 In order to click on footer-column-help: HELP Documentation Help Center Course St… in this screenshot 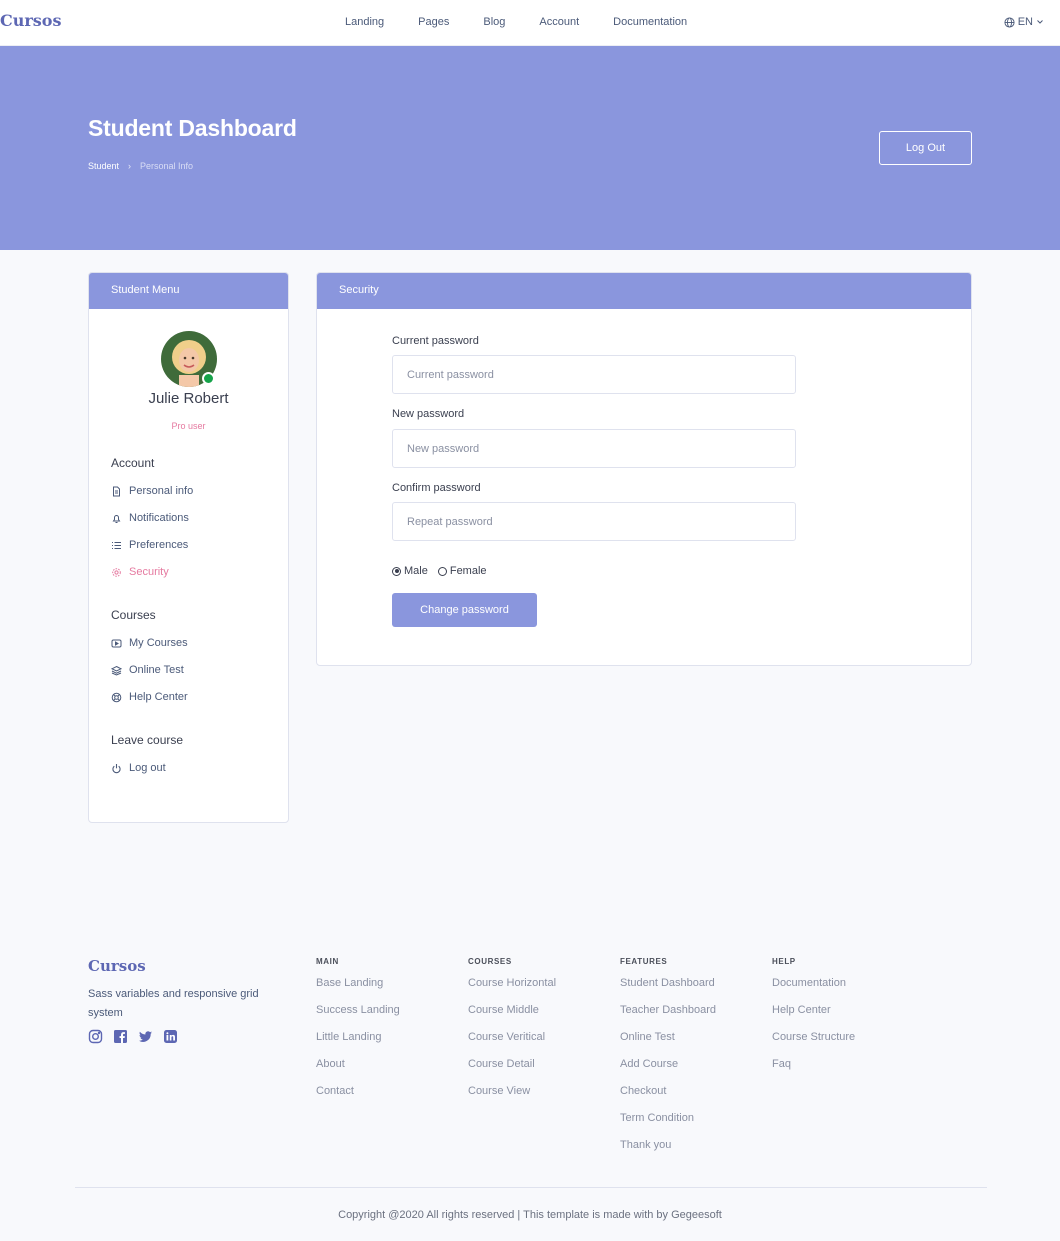, I will do `click(813, 1021)`.